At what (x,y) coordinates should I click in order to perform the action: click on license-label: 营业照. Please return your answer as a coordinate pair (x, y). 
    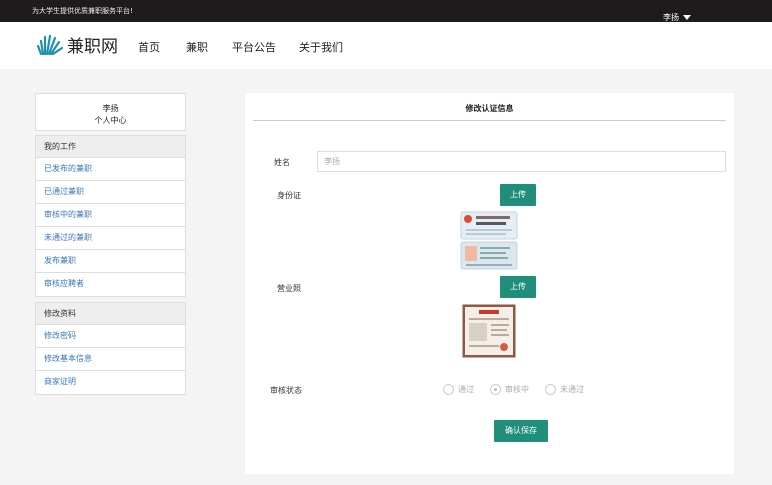
    Looking at the image, I should click on (289, 288).